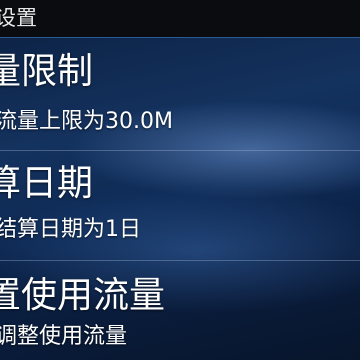  What do you see at coordinates (86, 121) in the screenshot?
I see `settings-item-subtitle: 流量上限为30.0M` at bounding box center [86, 121].